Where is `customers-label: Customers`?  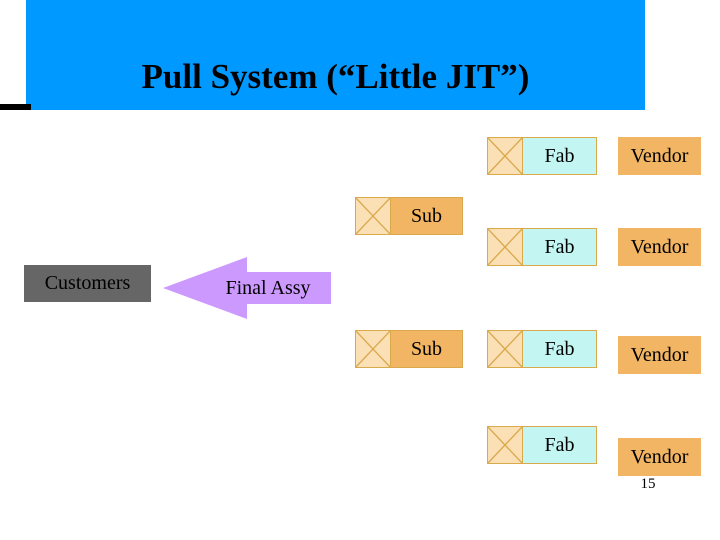 customers-label: Customers is located at coordinates (87, 283).